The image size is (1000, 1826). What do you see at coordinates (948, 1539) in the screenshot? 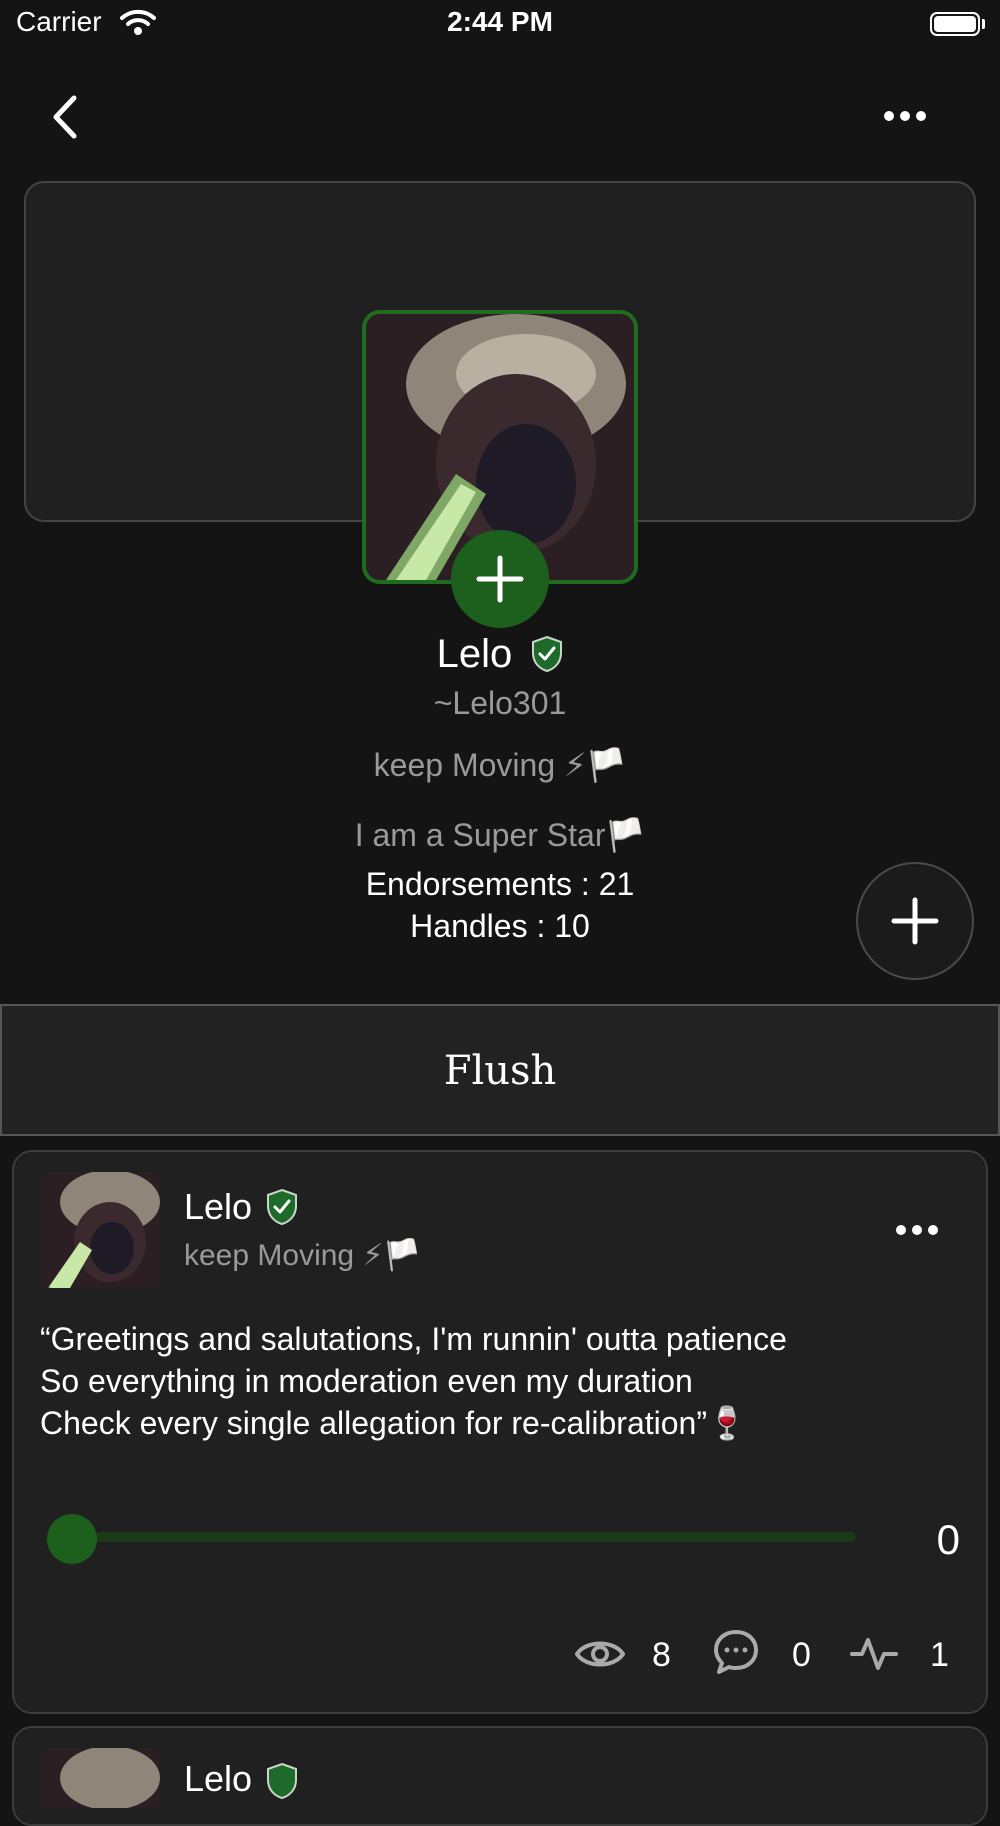
I see `rating-slider-value: 0` at bounding box center [948, 1539].